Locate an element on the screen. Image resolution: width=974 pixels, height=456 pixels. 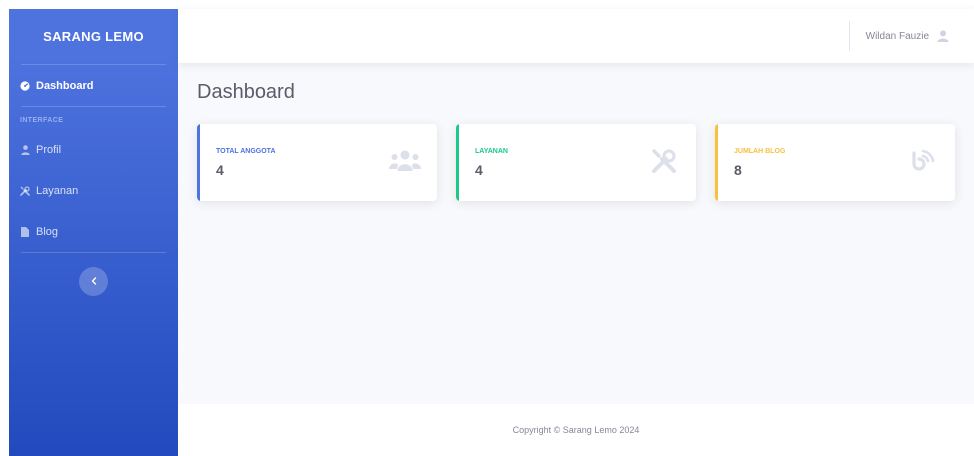
sidebar-item-label: Layanan is located at coordinates (57, 190).